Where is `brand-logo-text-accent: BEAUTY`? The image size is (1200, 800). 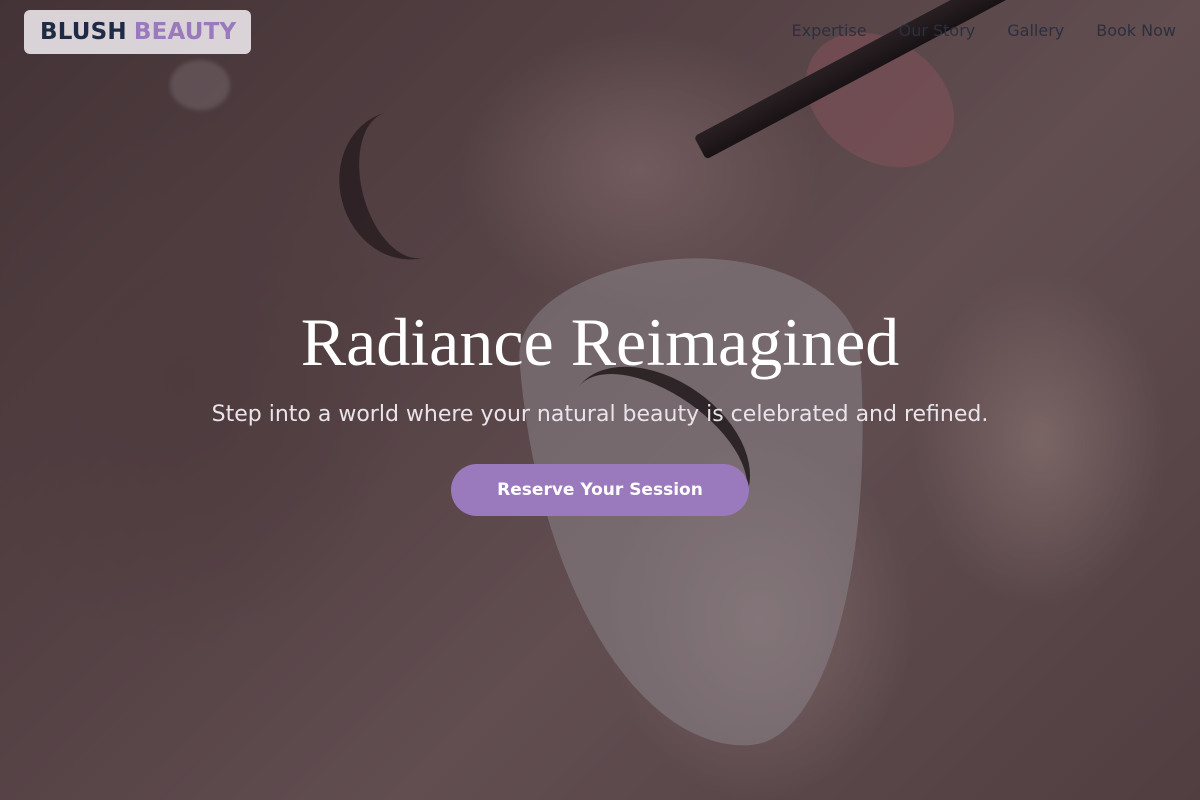 brand-logo-text-accent: BEAUTY is located at coordinates (185, 32).